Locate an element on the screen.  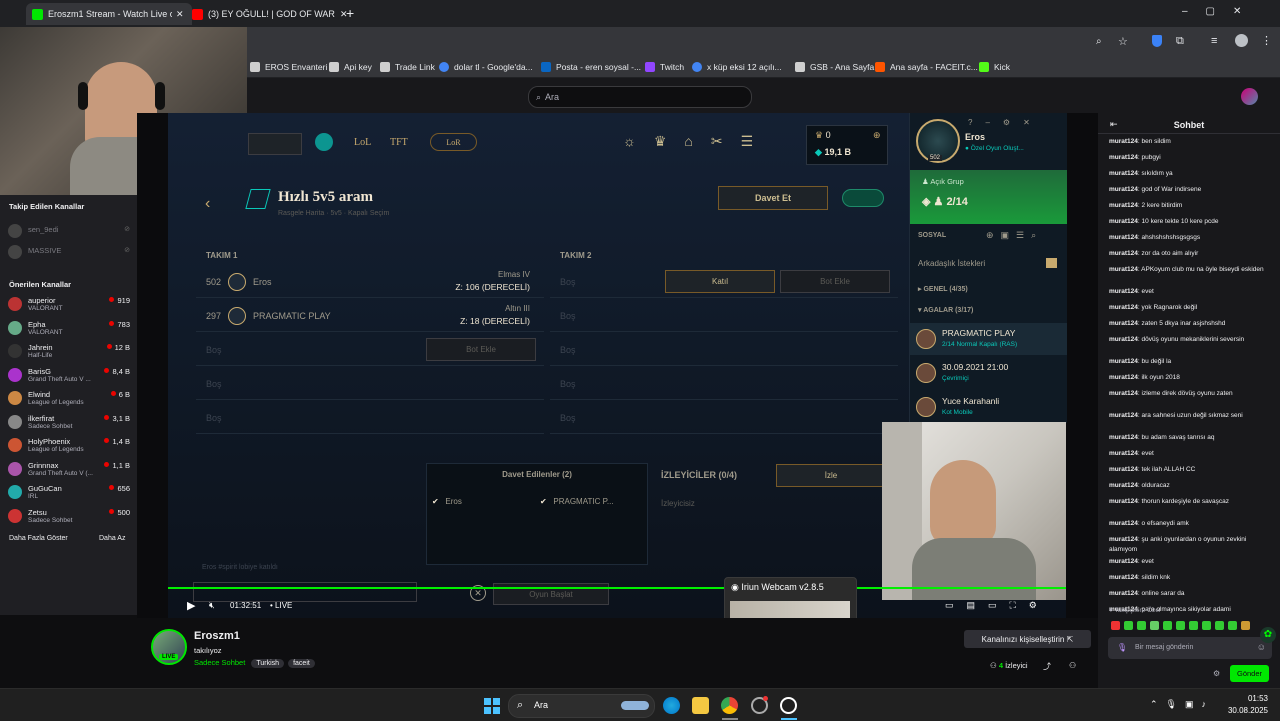
recommended-channel: Jahrein Half-Life 12 B is located at coordinates (69, 353).